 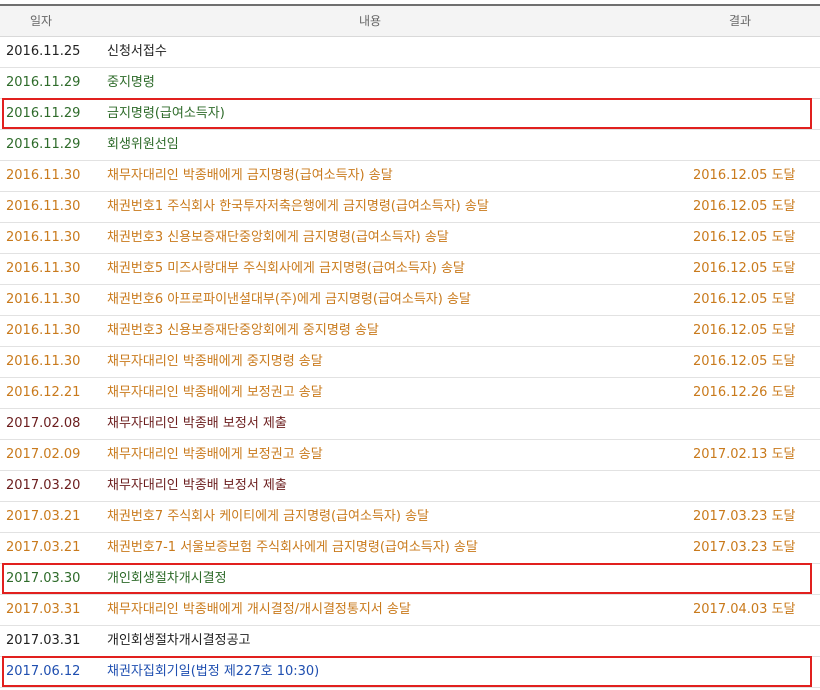 I want to click on row-content: 채권번호3 신용보증재단중앙회에게 금지명령(급여소득자) 송달, so click(x=397, y=238).